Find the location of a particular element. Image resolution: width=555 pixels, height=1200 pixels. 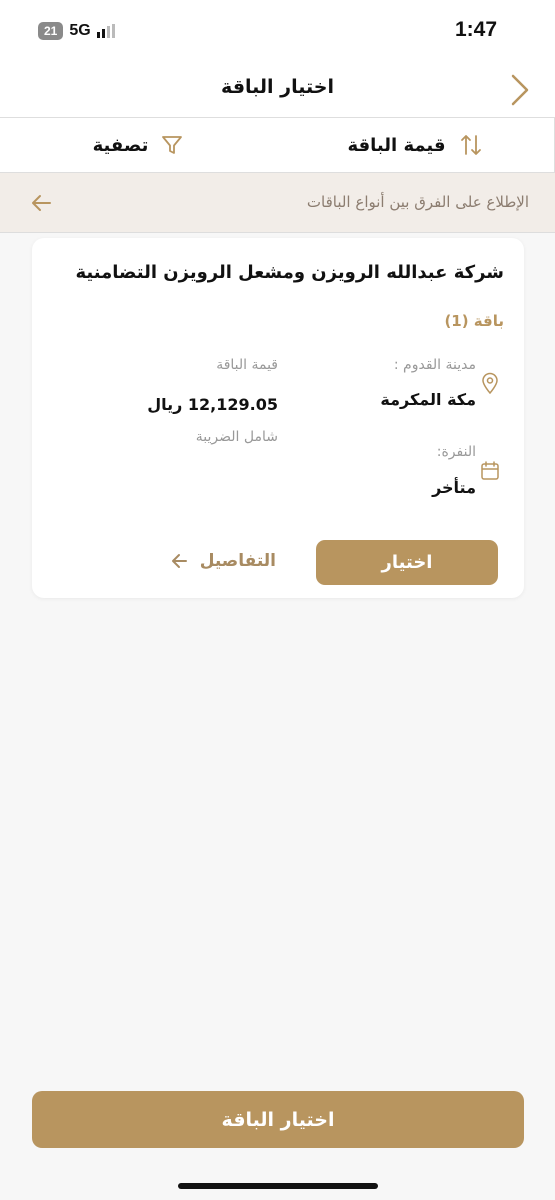

price-label: قيمة الباقة is located at coordinates (247, 365).